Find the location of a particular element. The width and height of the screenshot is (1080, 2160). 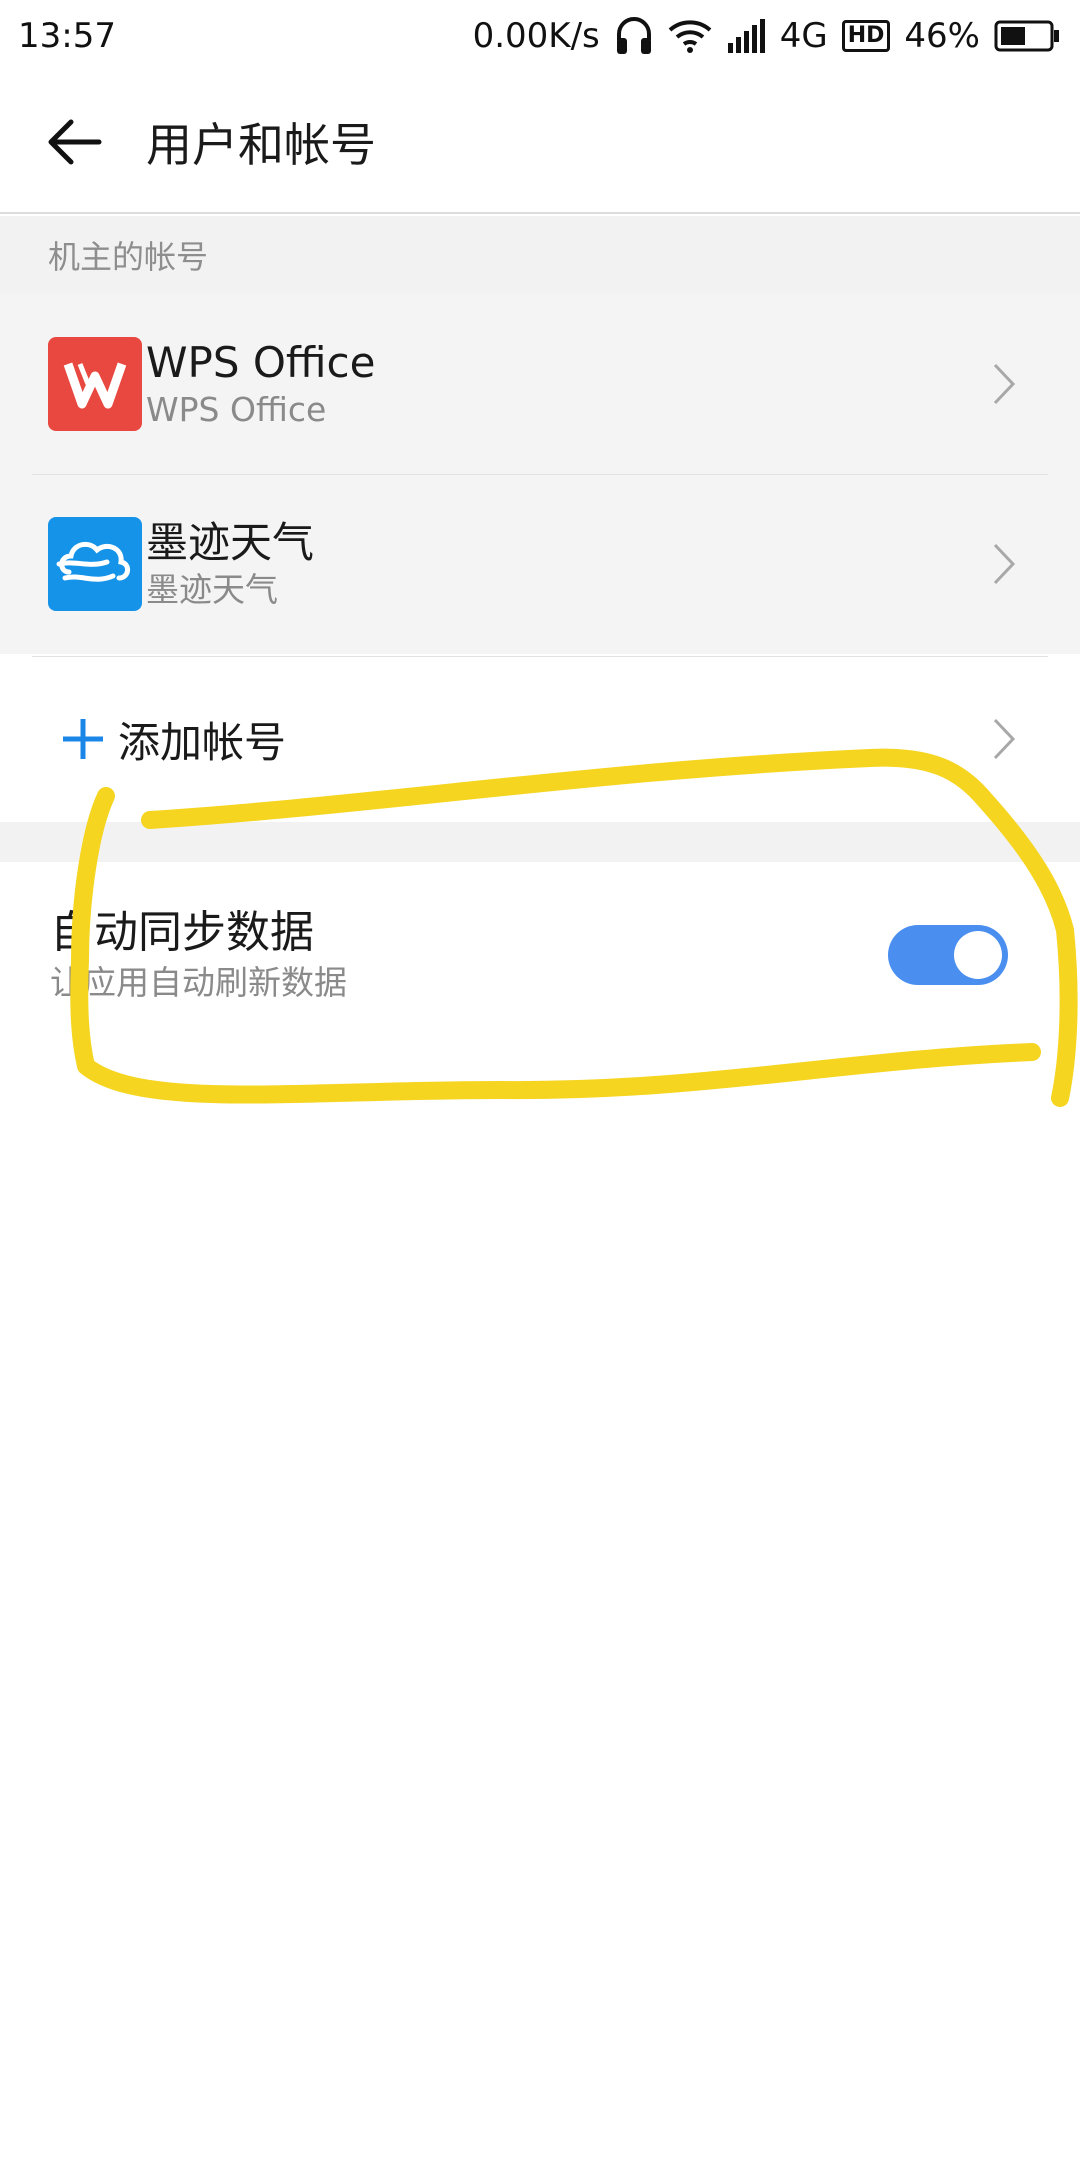

toggle-knob is located at coordinates (978, 955).